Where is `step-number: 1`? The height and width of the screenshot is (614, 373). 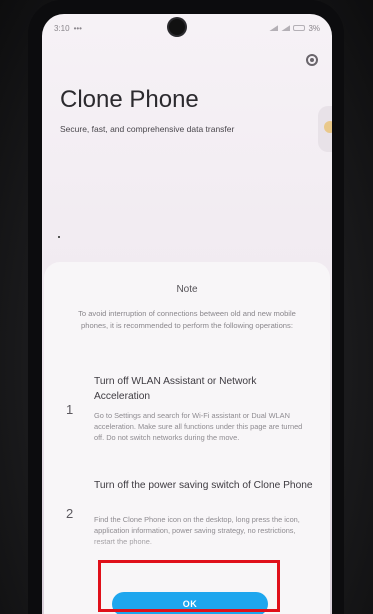 step-number: 1 is located at coordinates (70, 409).